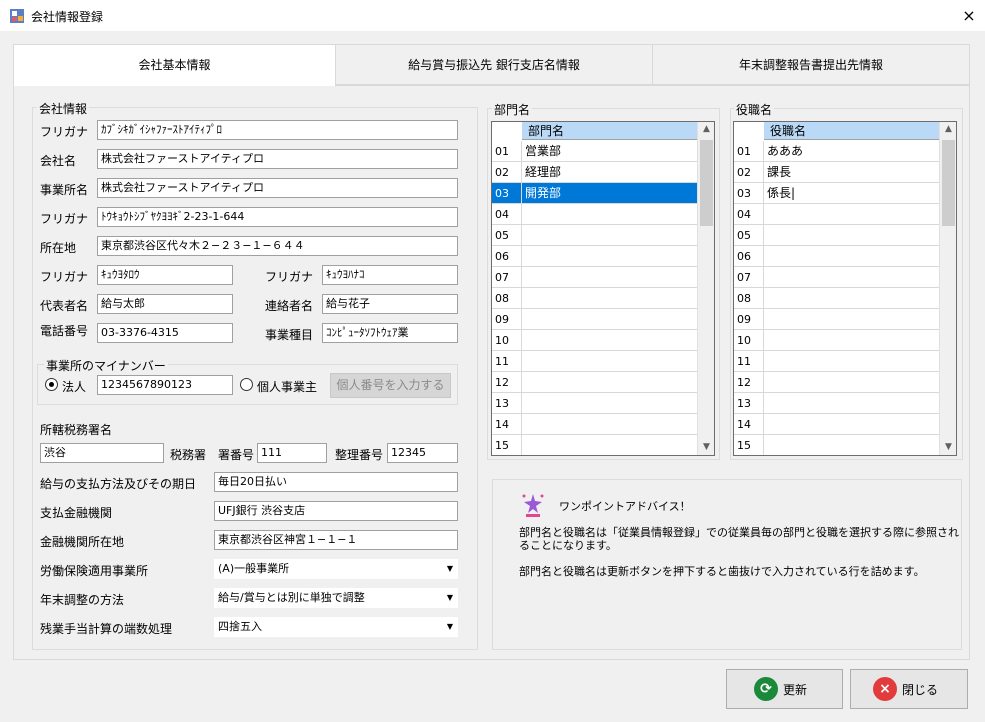 This screenshot has height=722, width=985. Describe the element at coordinates (336, 482) in the screenshot. I see `payment-method-field: 毎日20日払い` at that location.